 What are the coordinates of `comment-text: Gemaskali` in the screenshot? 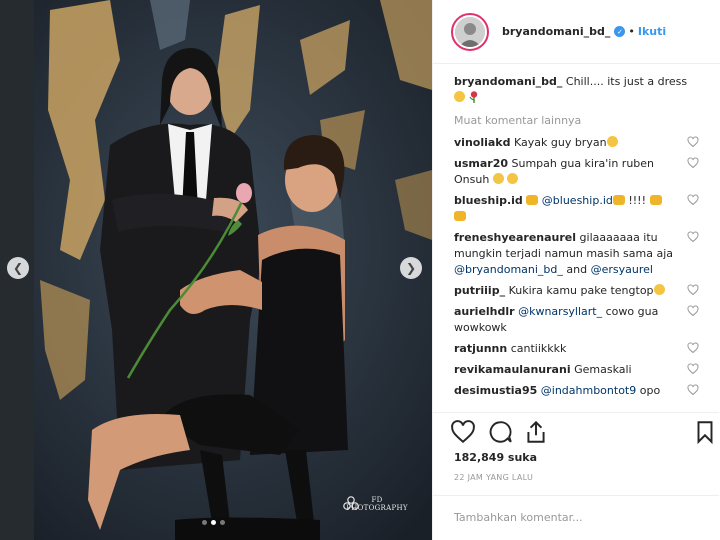 It's located at (603, 369).